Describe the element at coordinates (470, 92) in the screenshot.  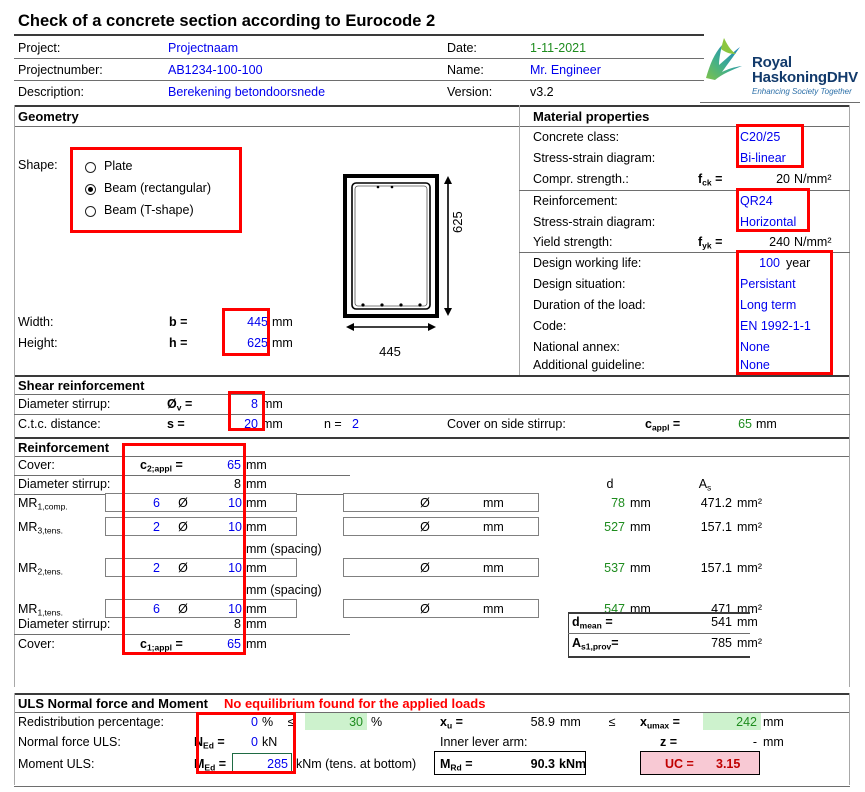
I see `version-label: Version:` at that location.